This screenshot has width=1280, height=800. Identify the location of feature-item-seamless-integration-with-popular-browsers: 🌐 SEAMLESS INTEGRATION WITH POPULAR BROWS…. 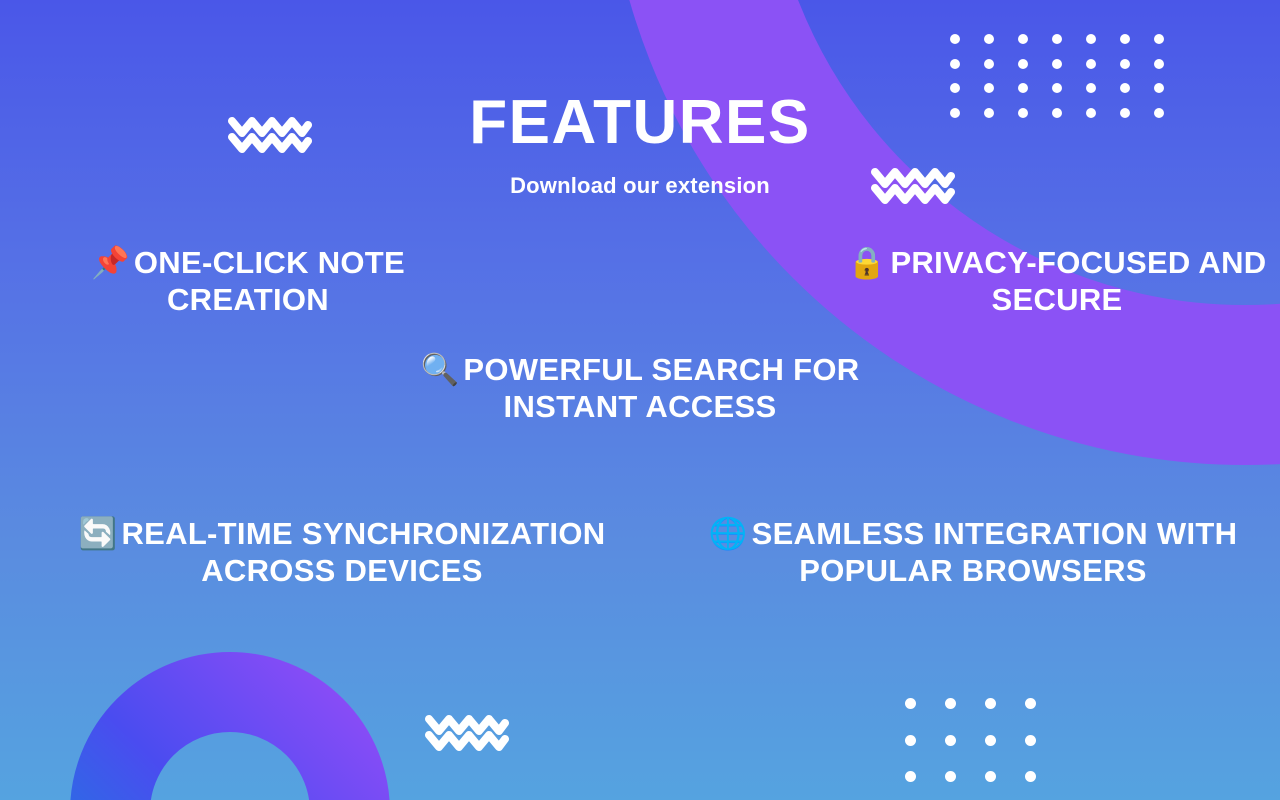
(973, 552).